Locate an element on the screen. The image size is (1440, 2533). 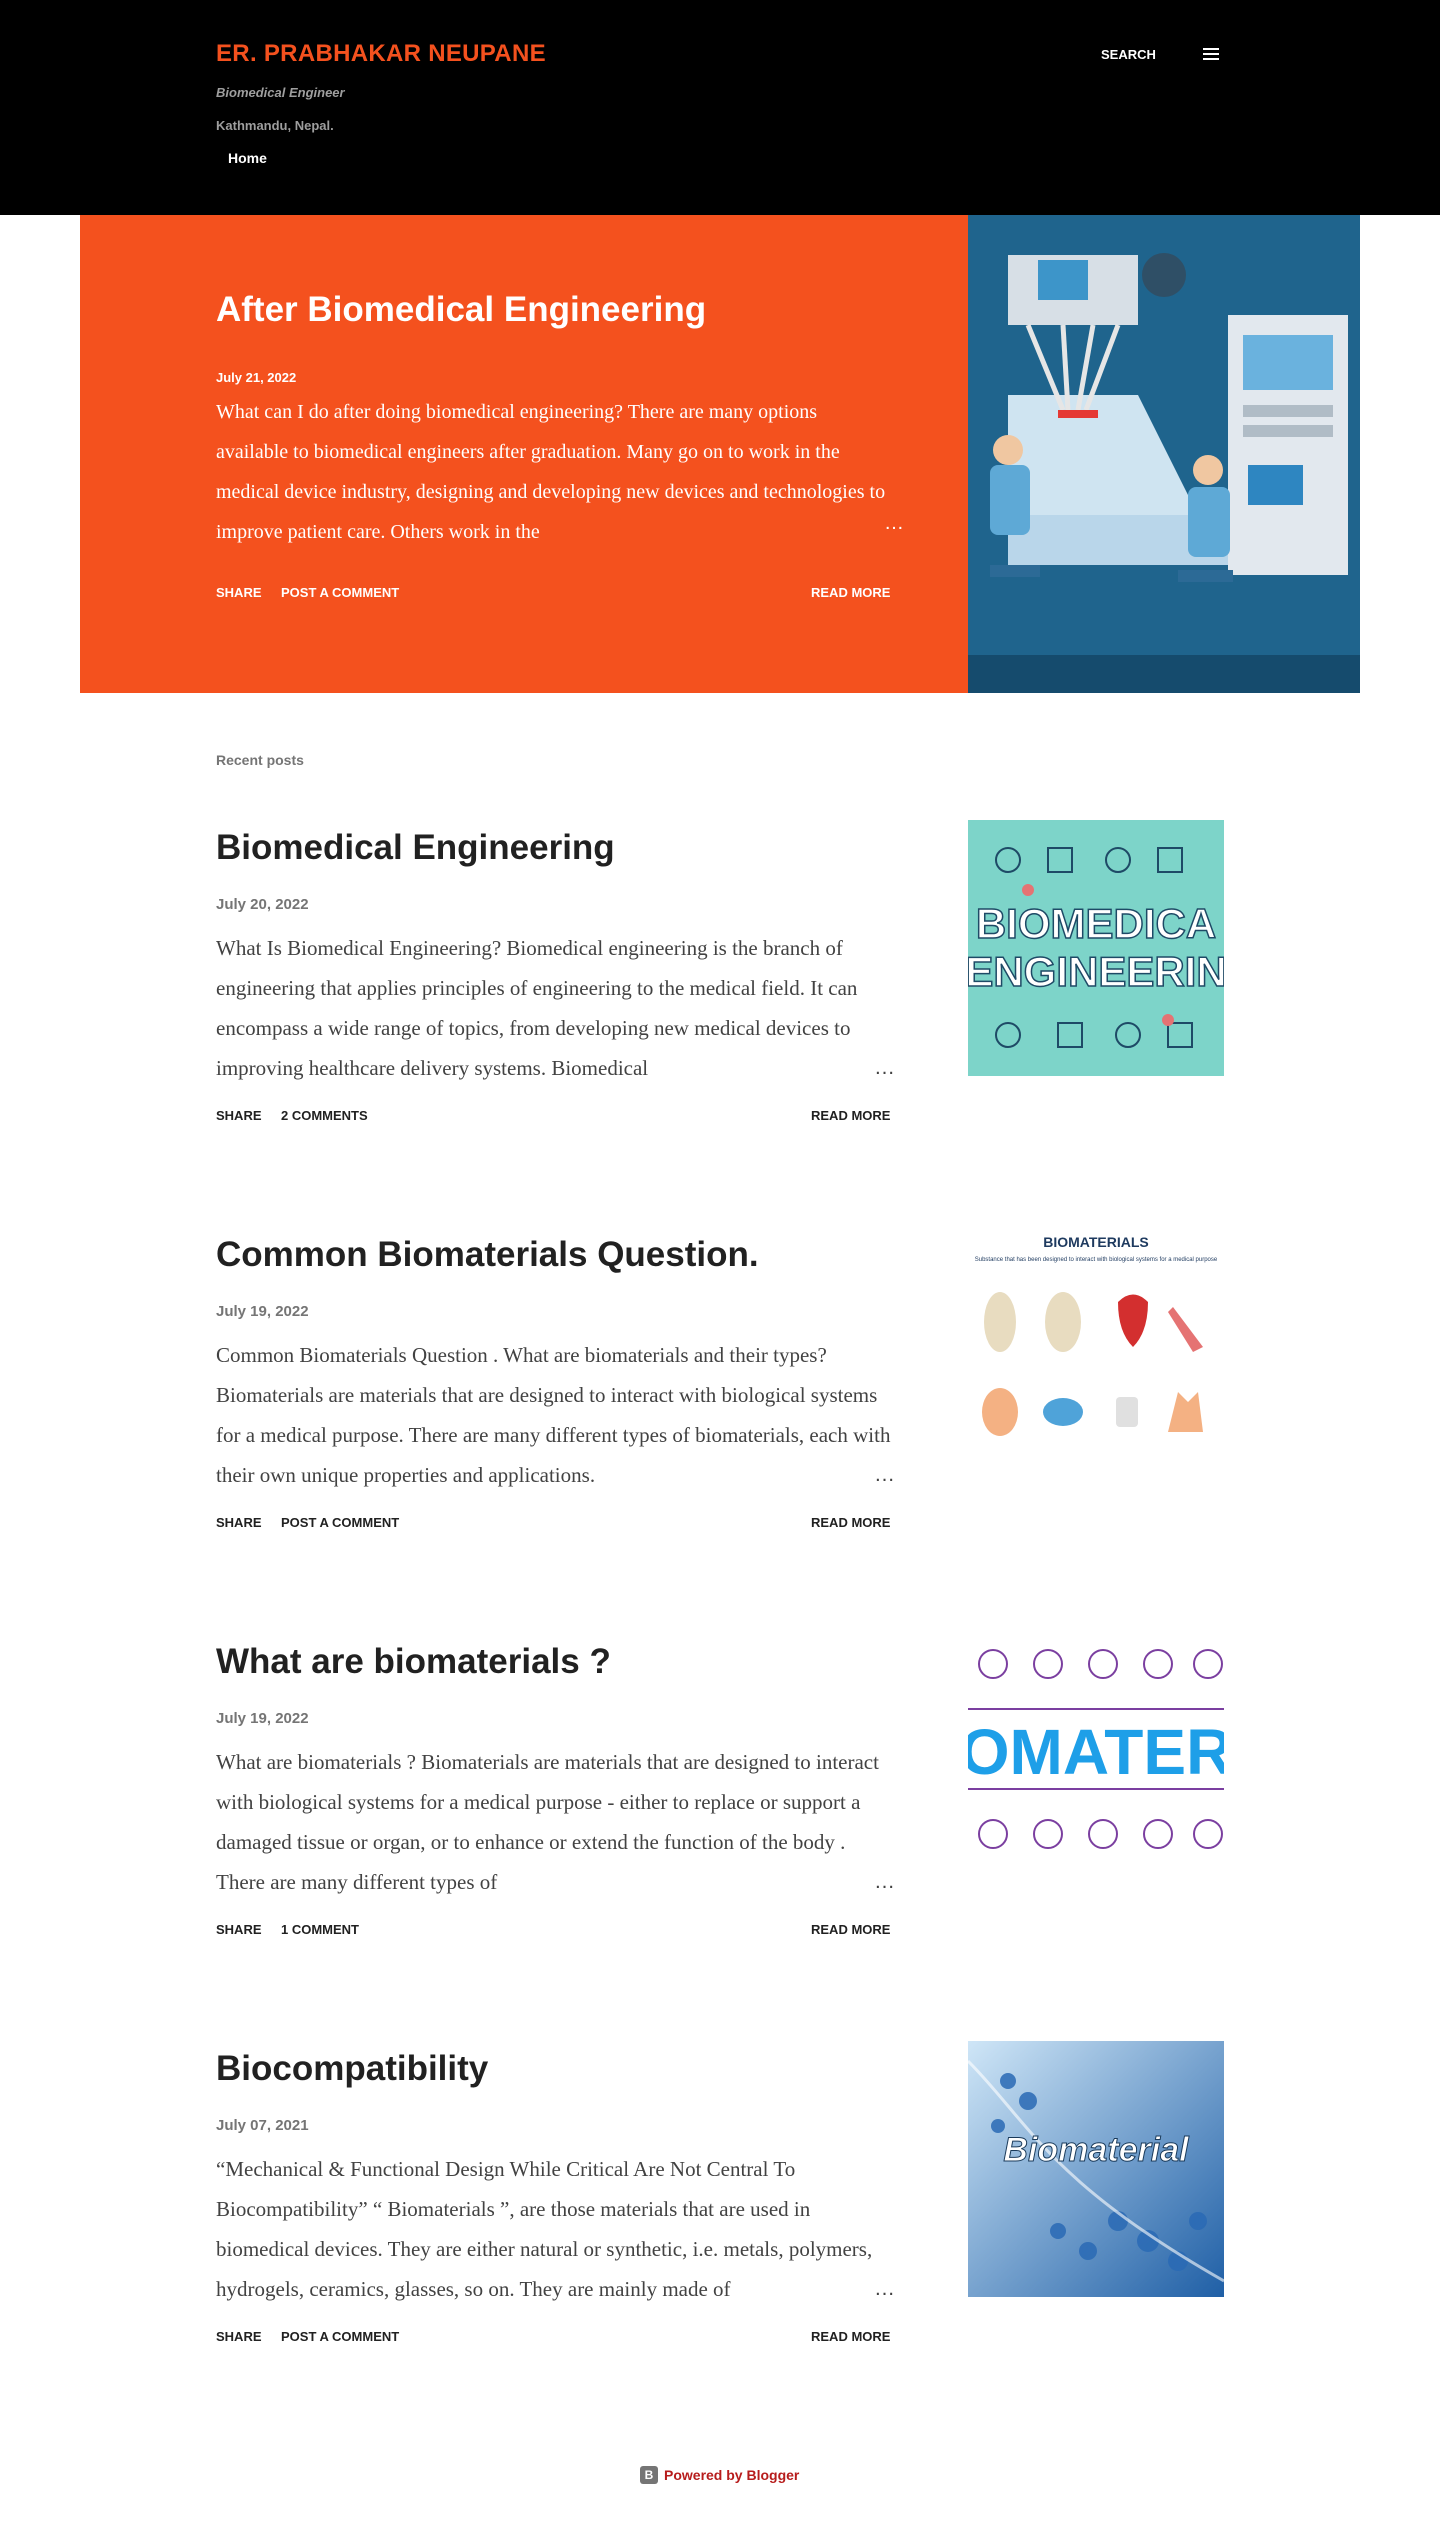
post-thumbnail: Biomaterial is located at coordinates (1096, 2169).